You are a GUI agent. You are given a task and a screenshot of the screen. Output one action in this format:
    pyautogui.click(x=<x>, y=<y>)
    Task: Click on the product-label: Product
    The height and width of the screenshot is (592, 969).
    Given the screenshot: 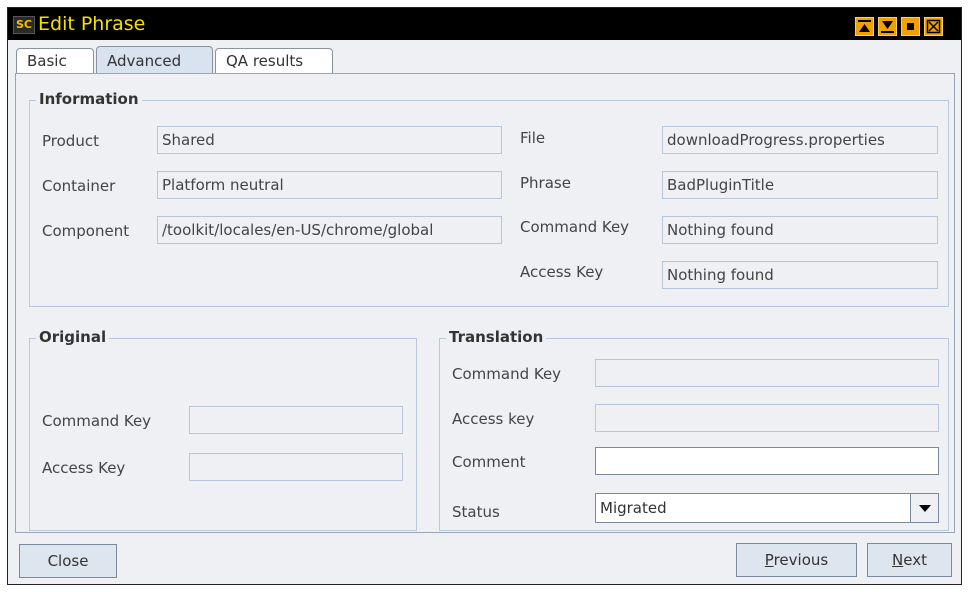 What is the action you would take?
    pyautogui.click(x=70, y=141)
    